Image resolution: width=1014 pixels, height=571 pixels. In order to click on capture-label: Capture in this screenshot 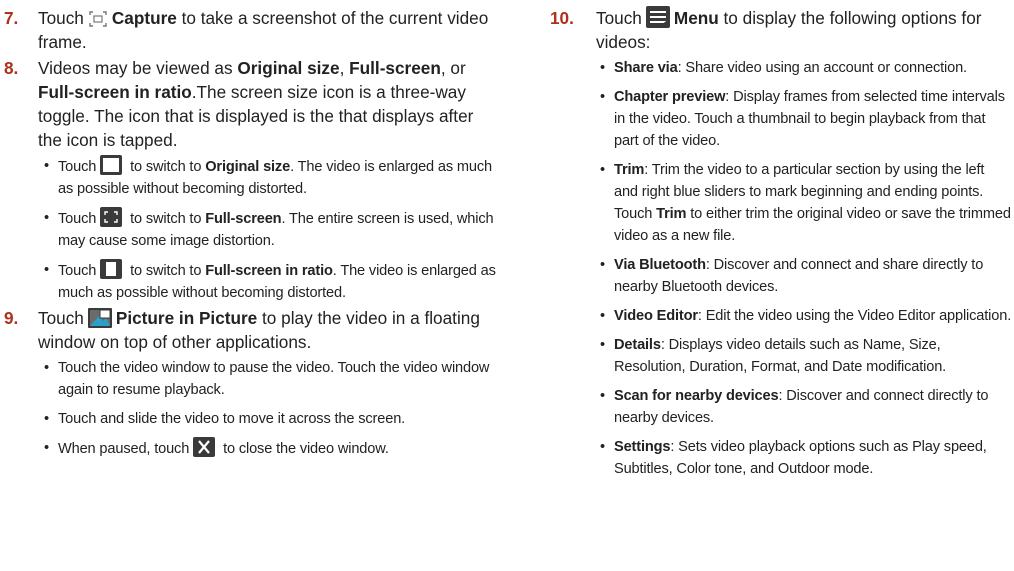, I will do `click(144, 18)`.